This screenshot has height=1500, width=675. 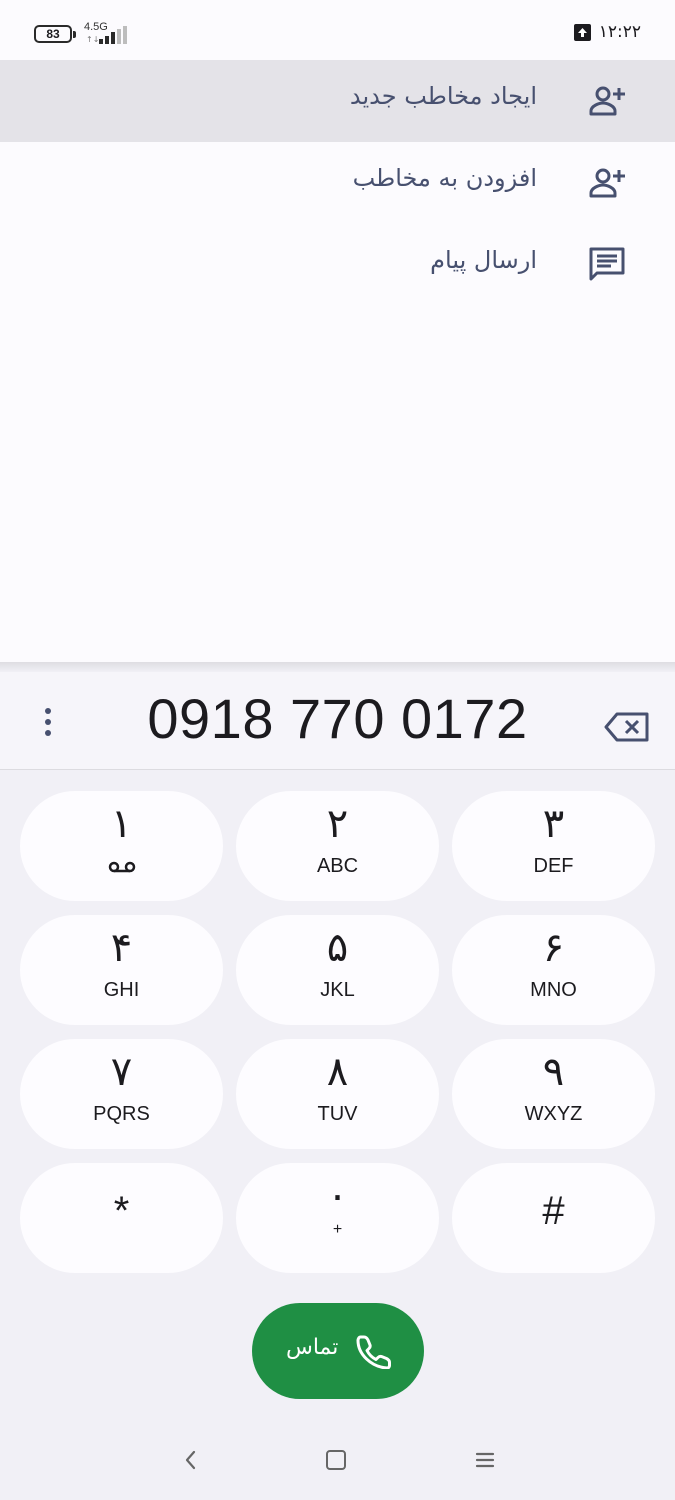 I want to click on key-letters: ABC, so click(x=337, y=866).